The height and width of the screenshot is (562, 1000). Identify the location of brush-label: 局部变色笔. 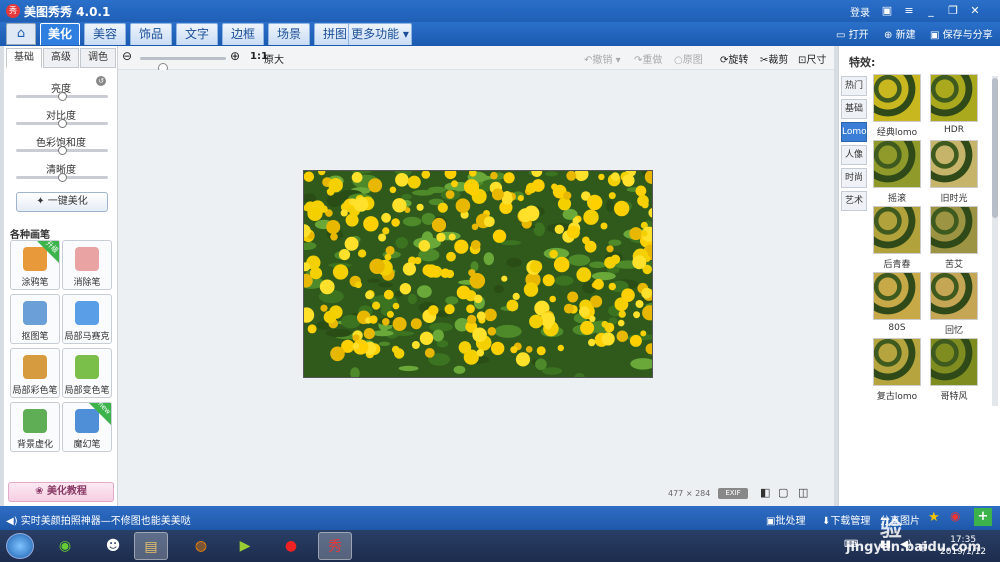
(87, 391).